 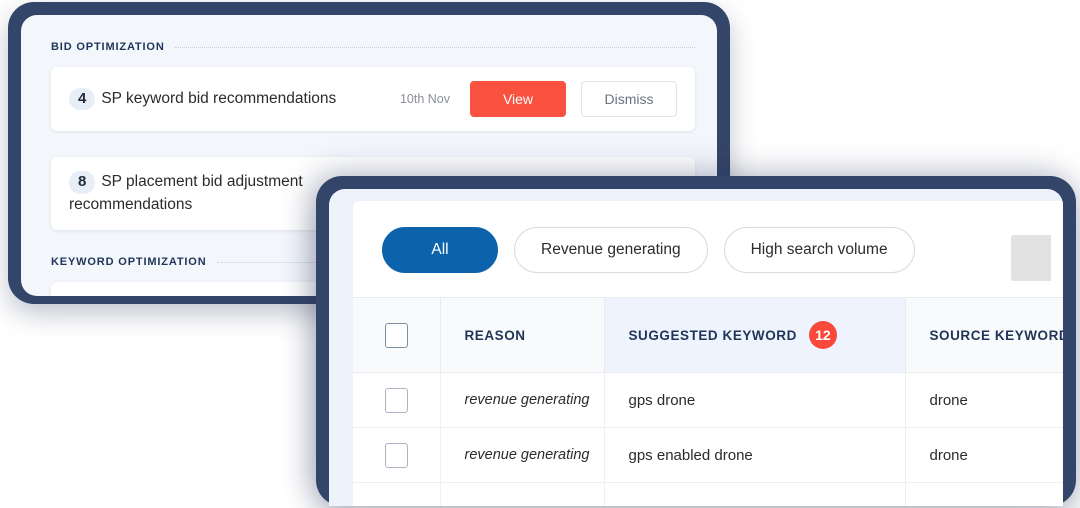 What do you see at coordinates (1031, 258) in the screenshot?
I see `filter-overflow-handle` at bounding box center [1031, 258].